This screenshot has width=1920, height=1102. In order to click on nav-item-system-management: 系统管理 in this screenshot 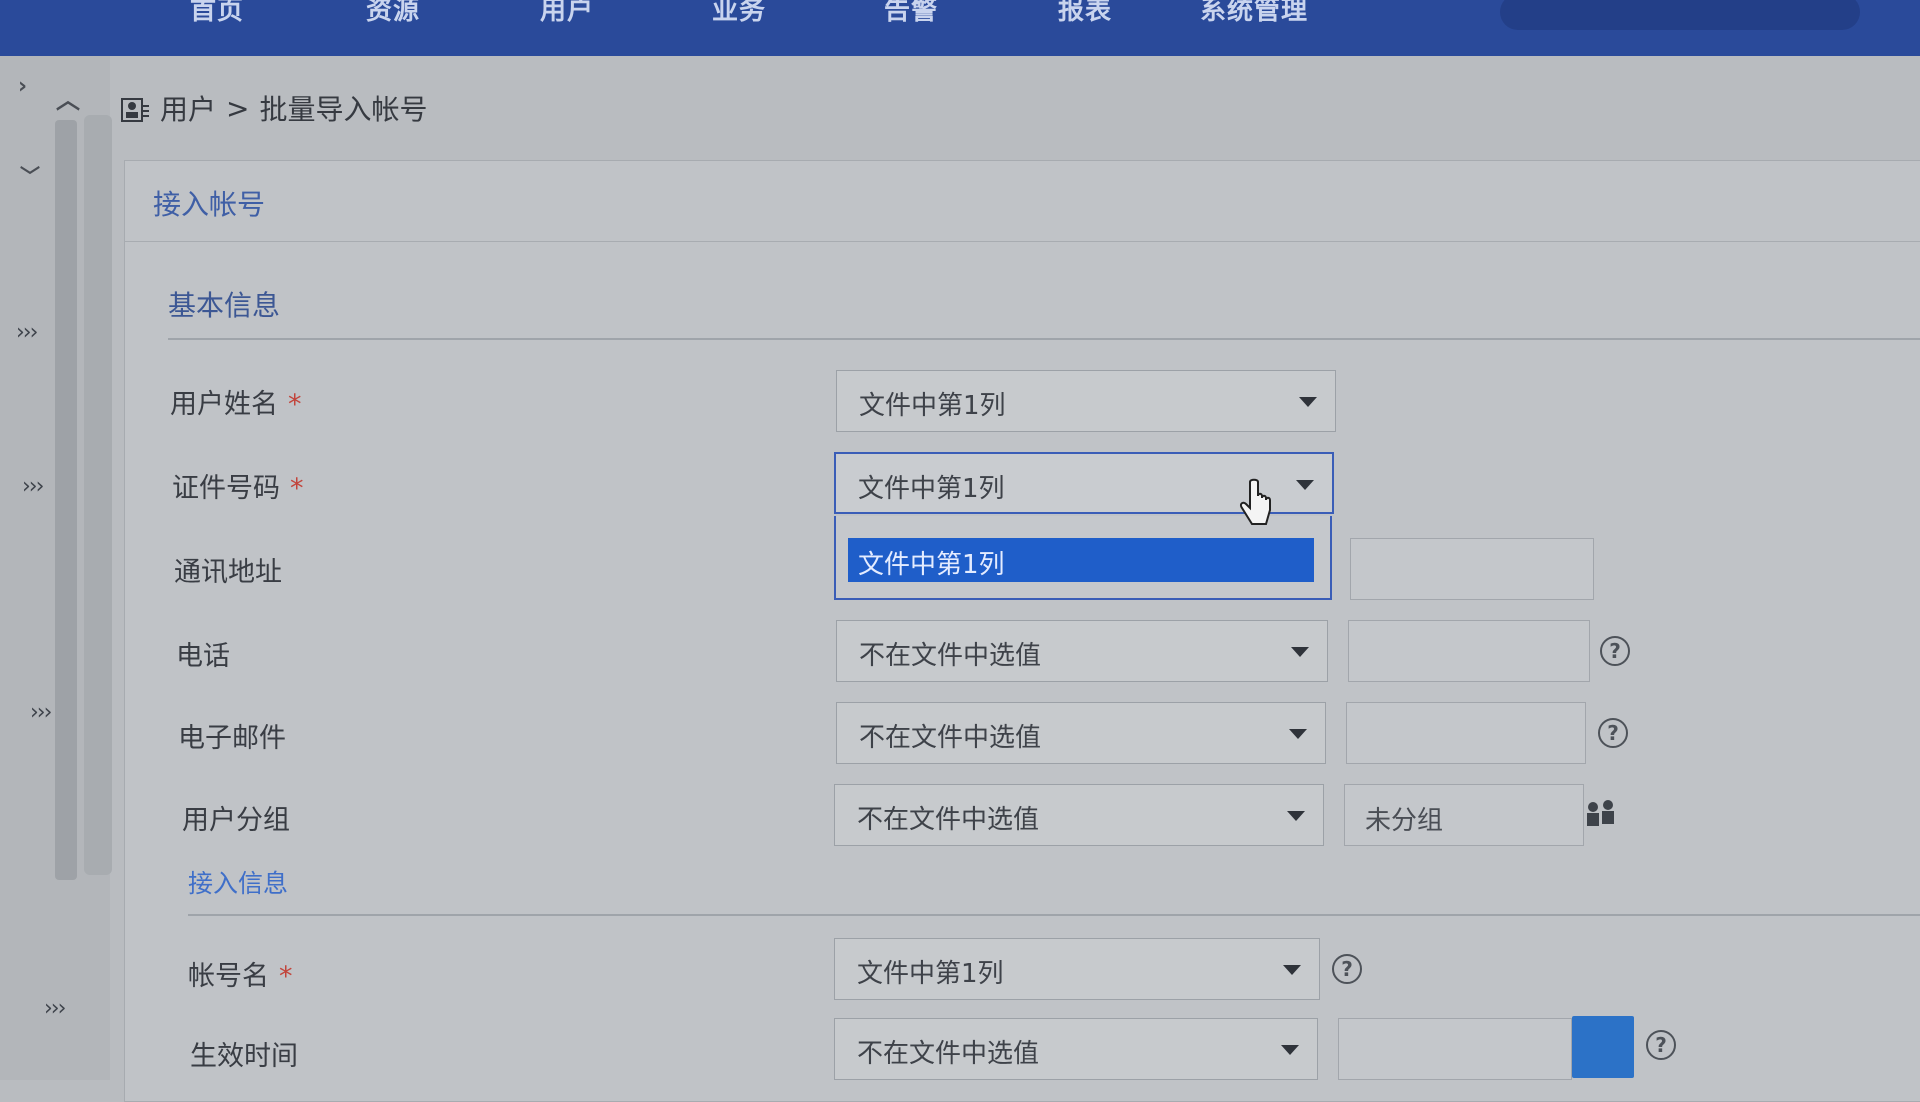, I will do `click(1254, 13)`.